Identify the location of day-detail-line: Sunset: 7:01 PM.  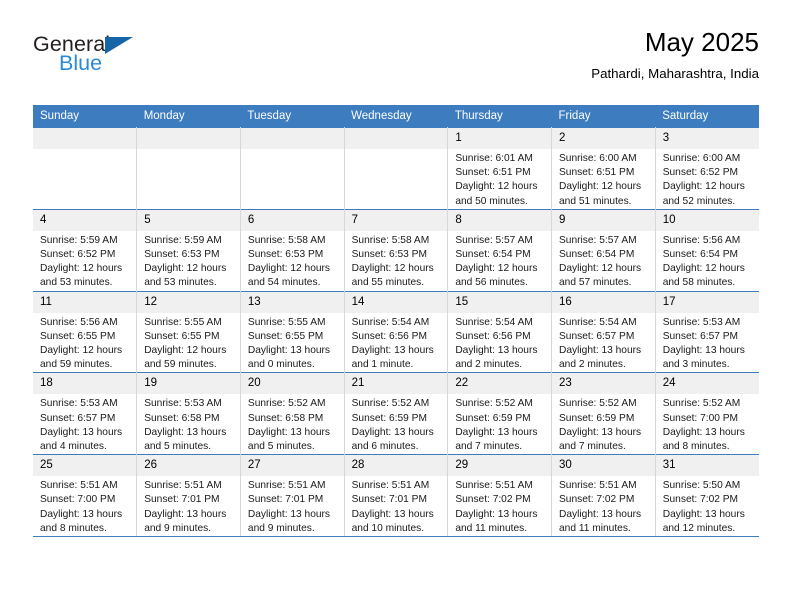
(389, 500).